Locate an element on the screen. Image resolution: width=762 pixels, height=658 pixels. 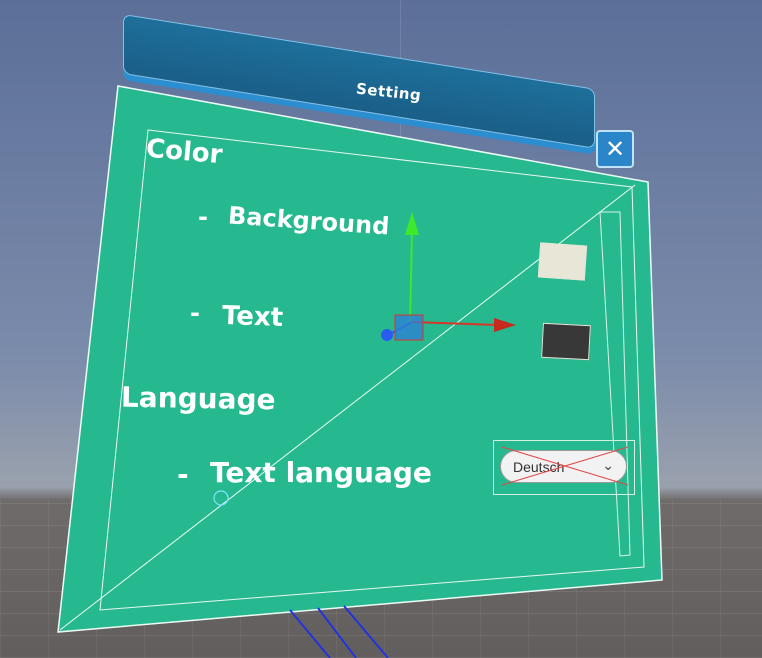
close-button: ✕ is located at coordinates (615, 149).